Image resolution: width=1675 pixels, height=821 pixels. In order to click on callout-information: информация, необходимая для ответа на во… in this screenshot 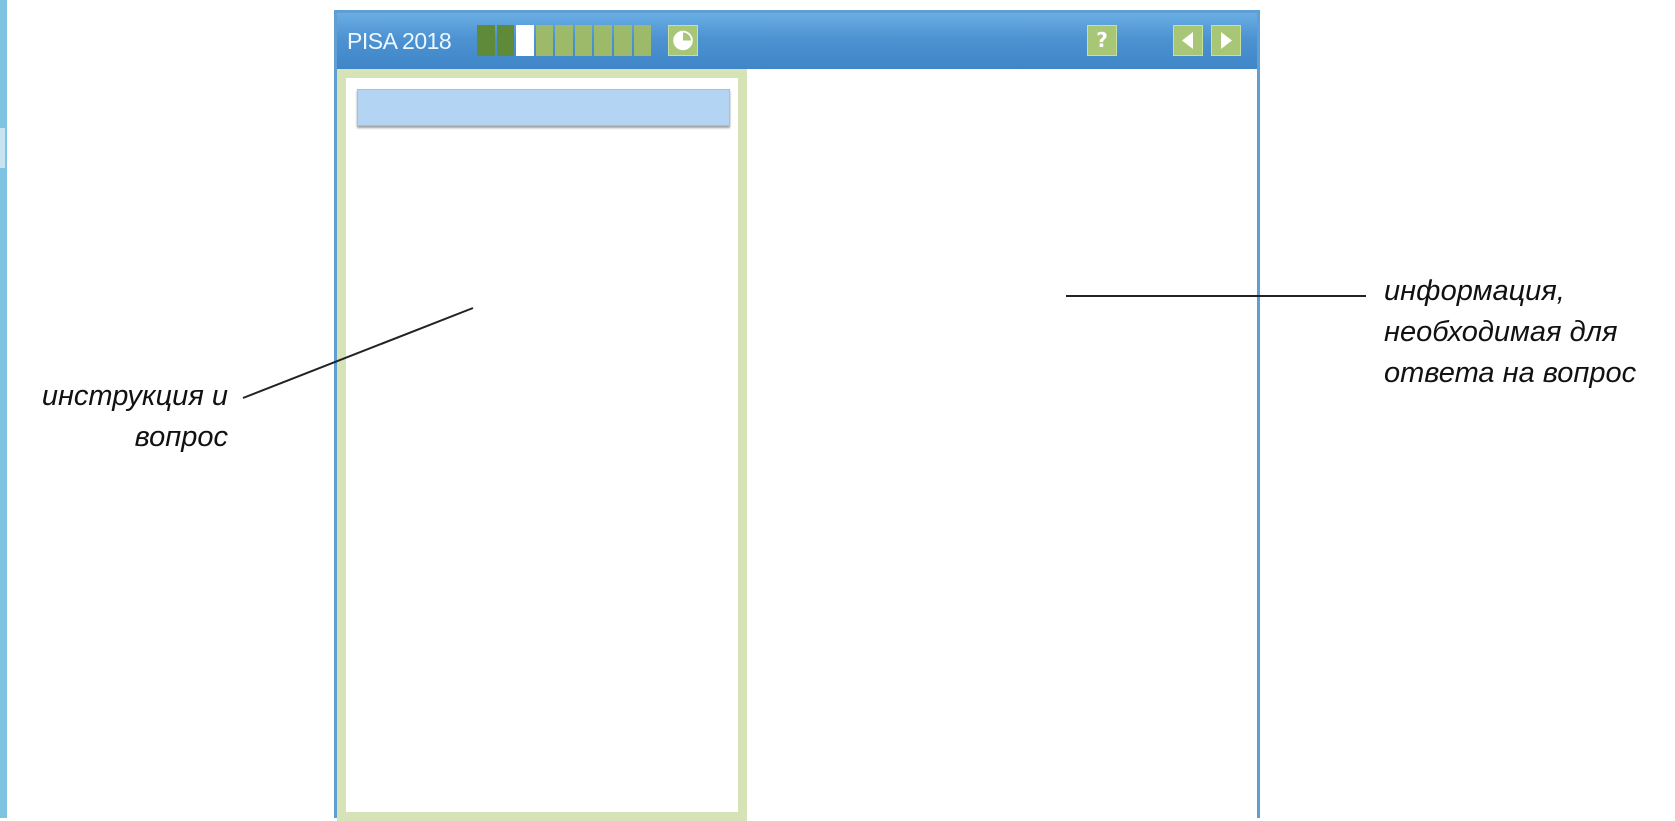, I will do `click(1527, 332)`.